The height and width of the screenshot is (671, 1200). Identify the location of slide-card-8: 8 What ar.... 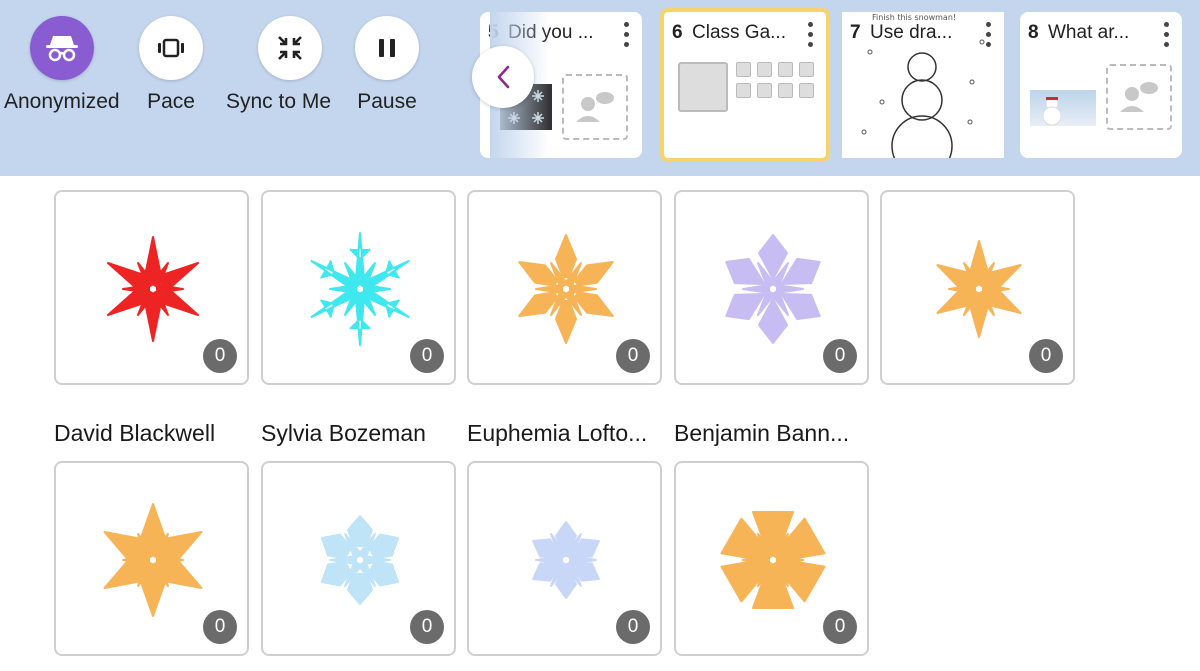
(1101, 85).